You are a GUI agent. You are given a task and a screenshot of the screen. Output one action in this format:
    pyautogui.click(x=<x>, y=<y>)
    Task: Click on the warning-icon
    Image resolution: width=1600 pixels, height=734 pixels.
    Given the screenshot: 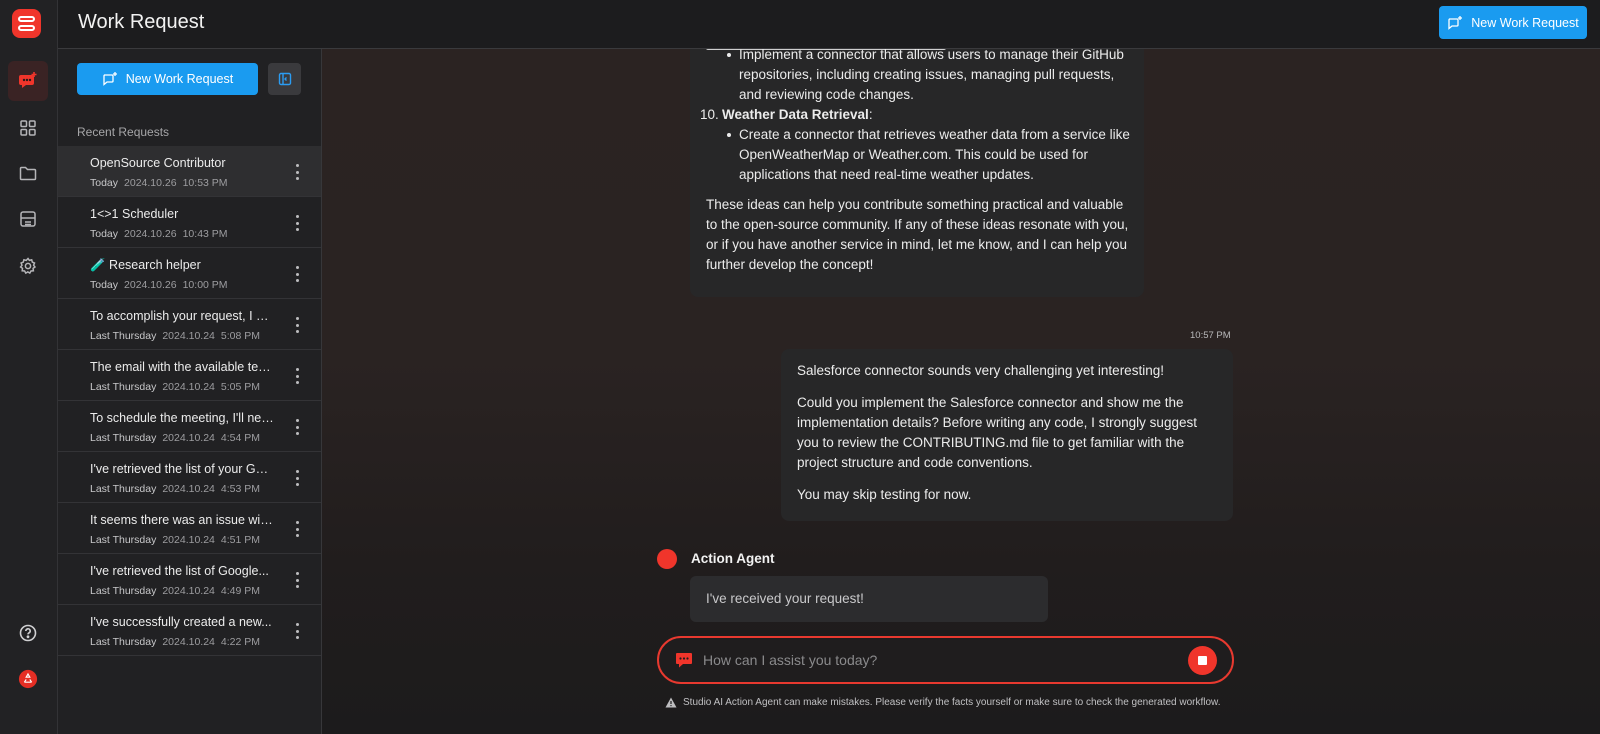 What is the action you would take?
    pyautogui.click(x=671, y=702)
    